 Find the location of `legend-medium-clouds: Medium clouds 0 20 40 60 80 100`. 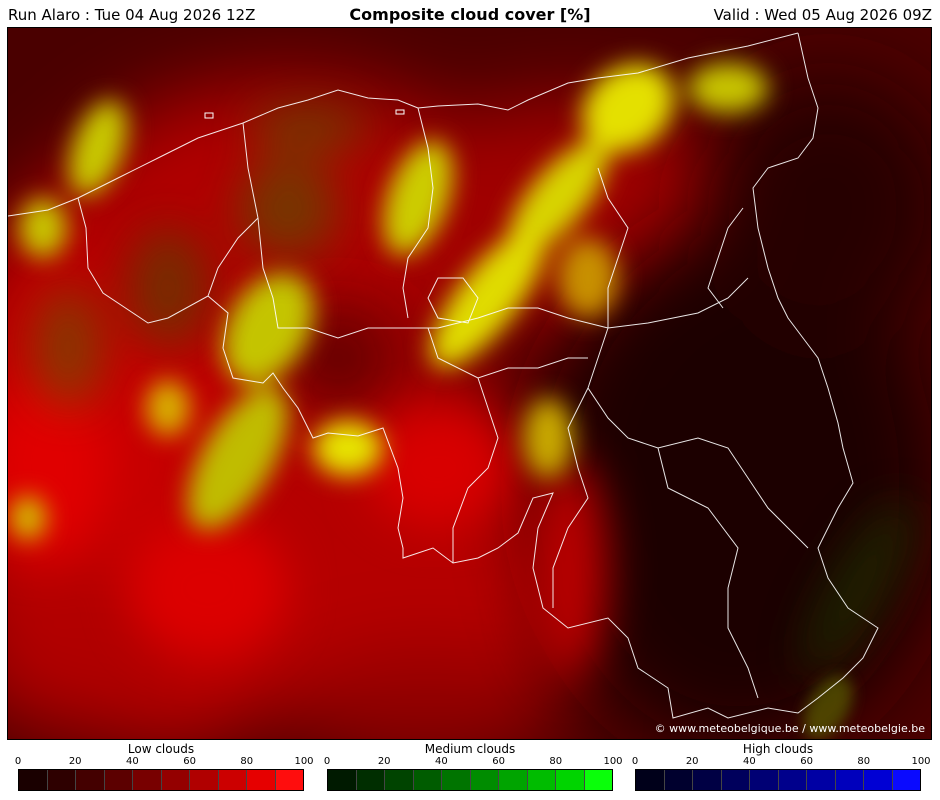

legend-medium-clouds: Medium clouds 0 20 40 60 80 100 is located at coordinates (473, 766).